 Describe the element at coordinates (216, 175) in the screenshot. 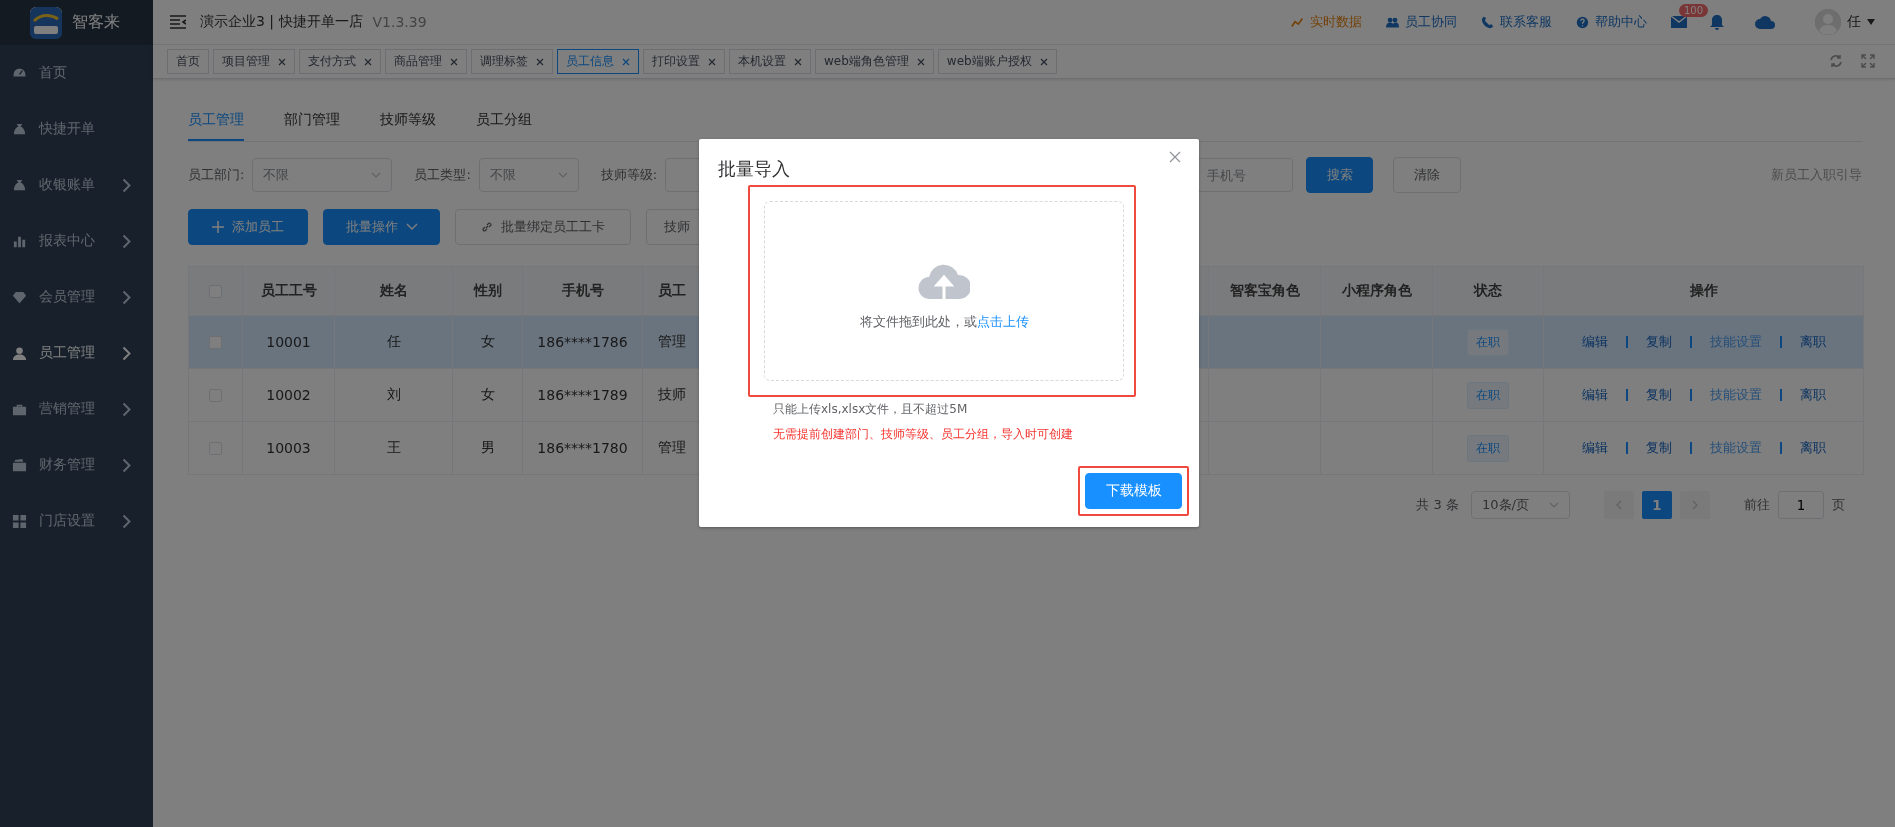

I see `filter-label: 员工部门:` at that location.